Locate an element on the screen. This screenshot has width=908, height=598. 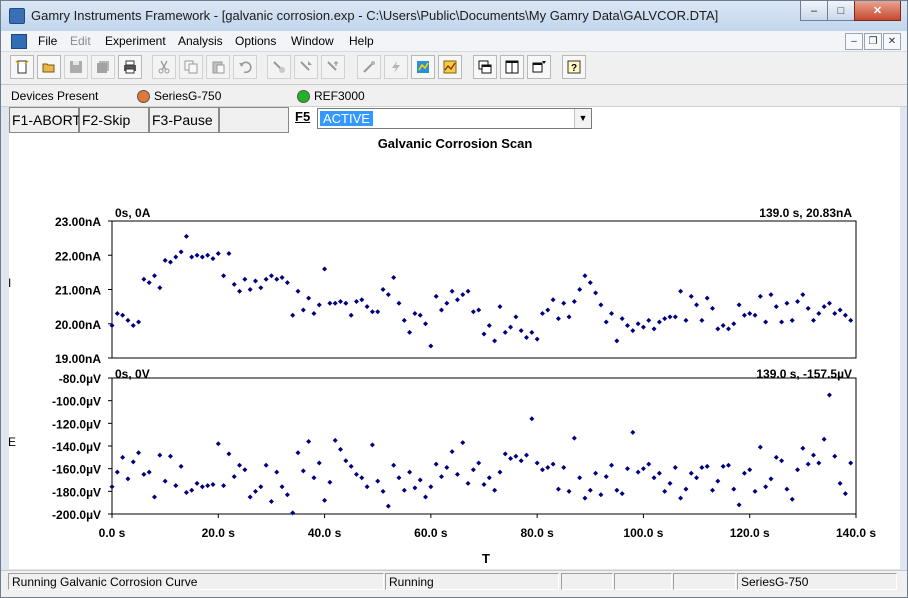
window-list-icon is located at coordinates (539, 67).